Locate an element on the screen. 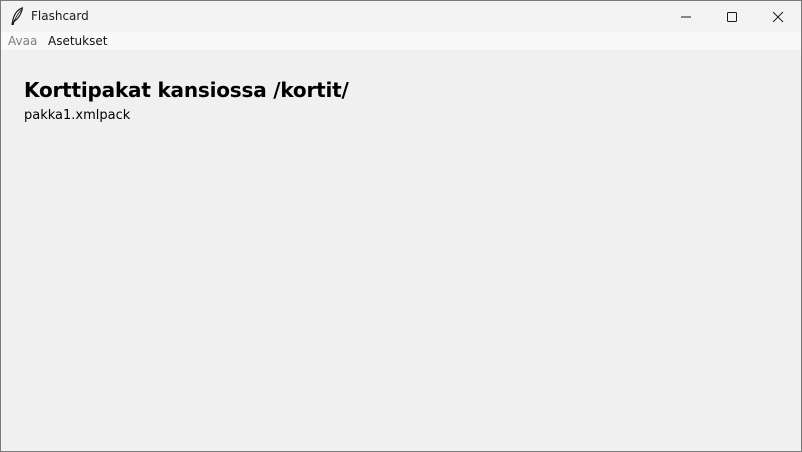 This screenshot has height=452, width=802. window-title: Flashcard is located at coordinates (60, 16).